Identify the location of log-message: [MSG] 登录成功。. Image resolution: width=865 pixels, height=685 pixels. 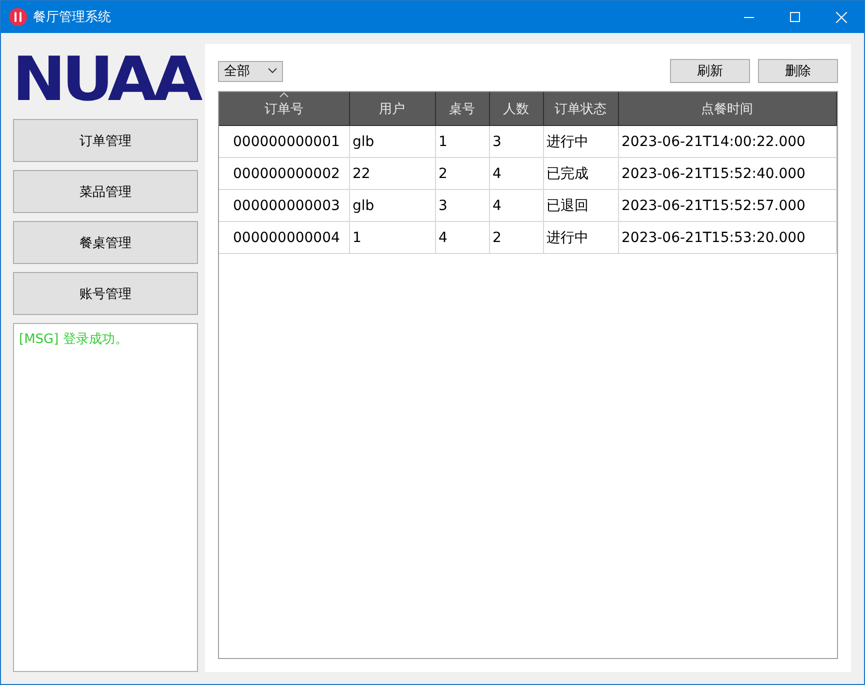
(74, 339).